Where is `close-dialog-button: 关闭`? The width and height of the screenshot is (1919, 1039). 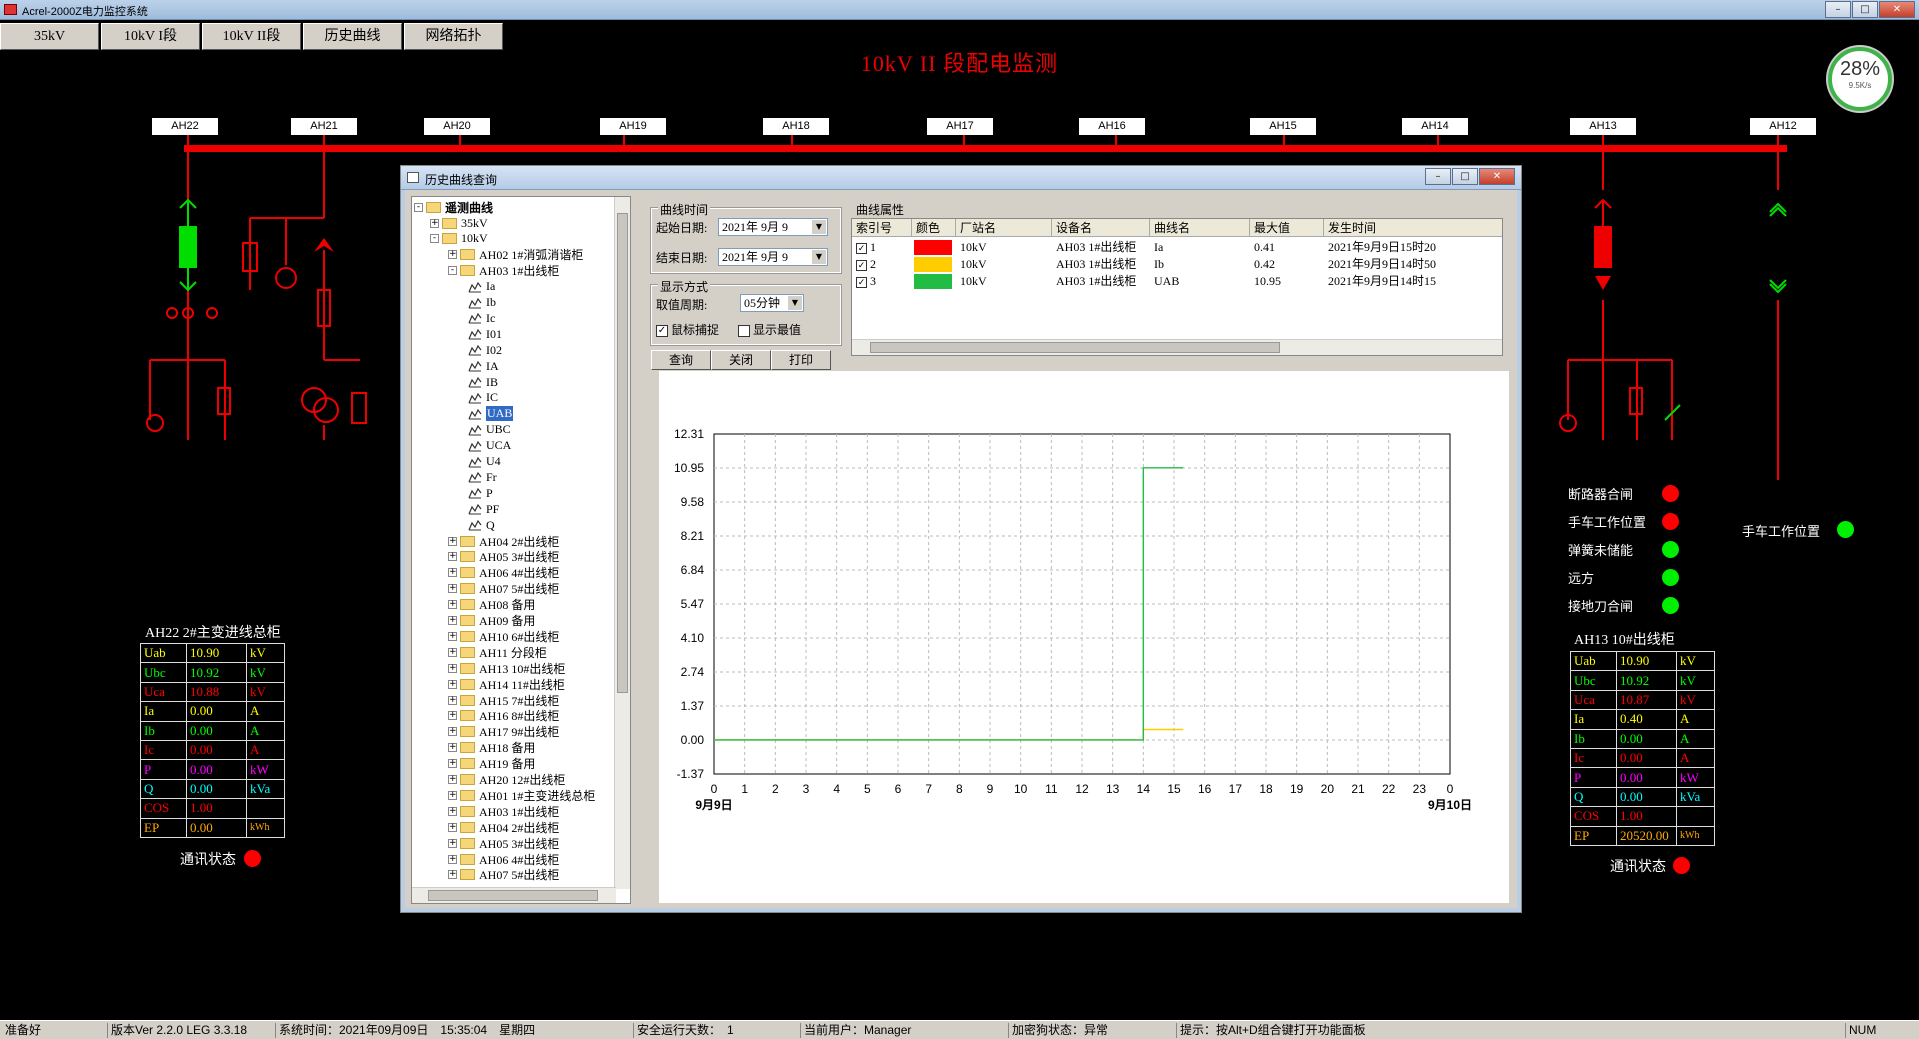
close-dialog-button: 关闭 is located at coordinates (741, 360).